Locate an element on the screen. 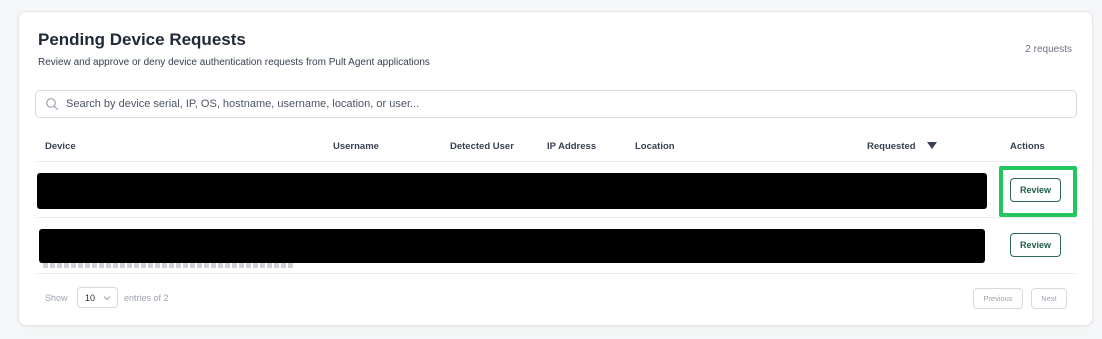  entries-label: entries of 2 is located at coordinates (146, 298).